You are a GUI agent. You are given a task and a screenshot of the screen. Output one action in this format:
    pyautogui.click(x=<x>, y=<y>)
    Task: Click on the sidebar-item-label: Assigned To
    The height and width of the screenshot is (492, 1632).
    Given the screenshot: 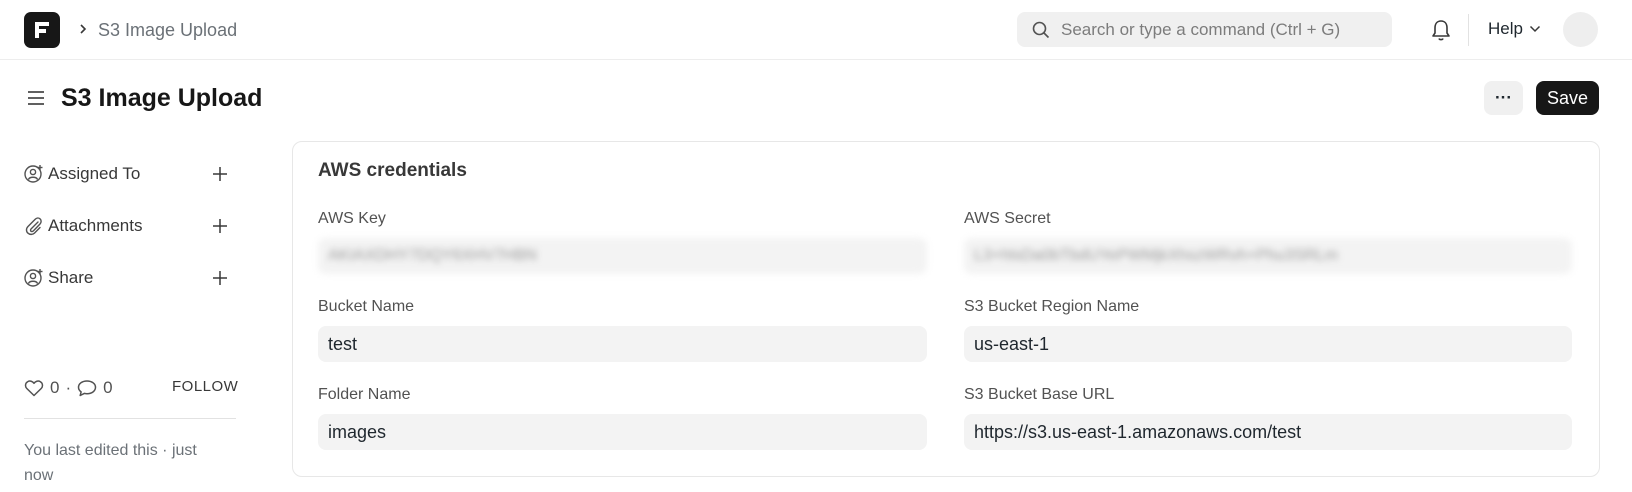 What is the action you would take?
    pyautogui.click(x=94, y=173)
    